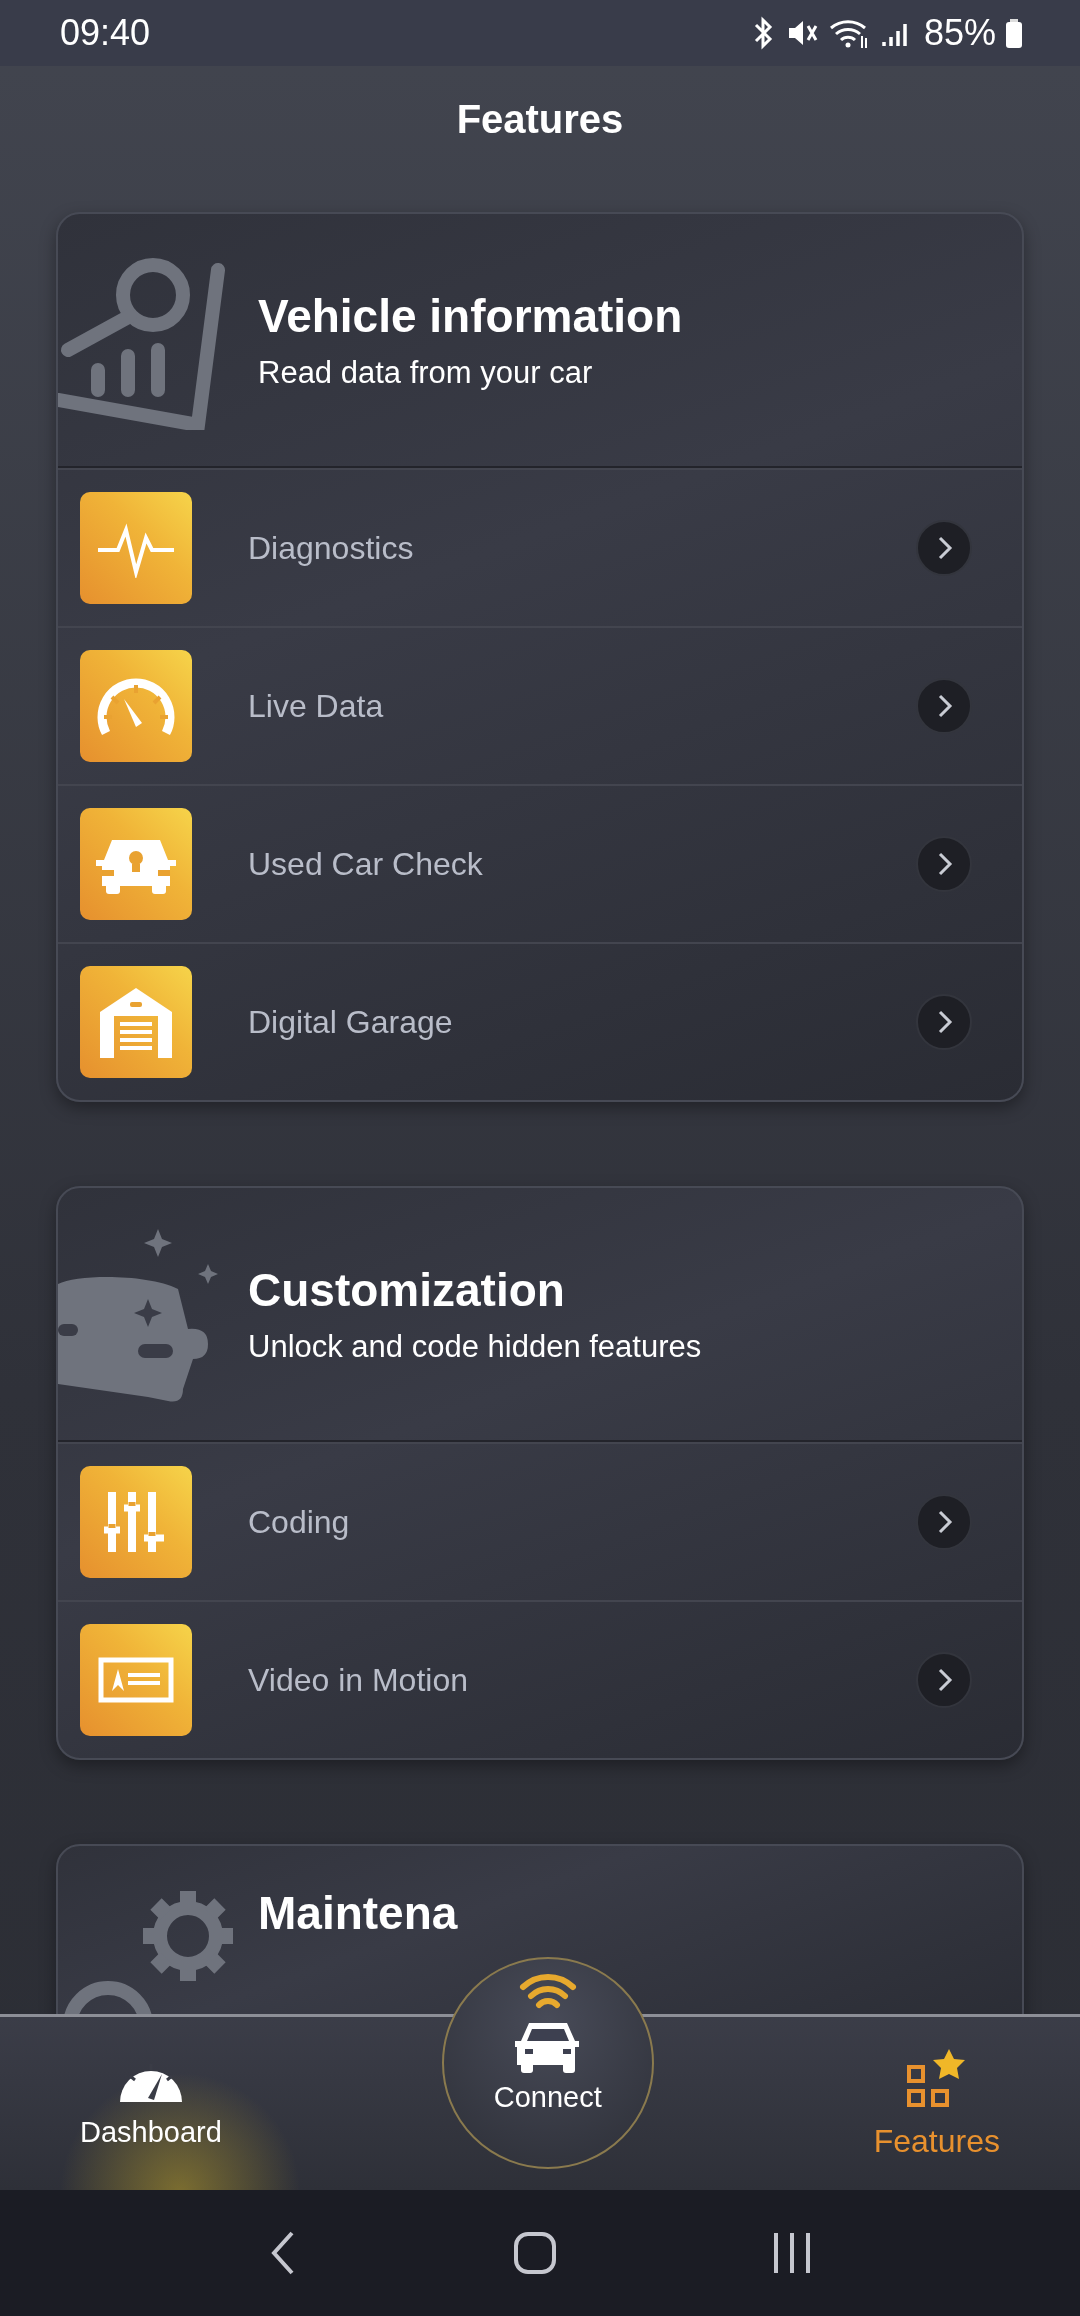 This screenshot has height=2316, width=1080. I want to click on feature-row: Coding, so click(540, 1521).